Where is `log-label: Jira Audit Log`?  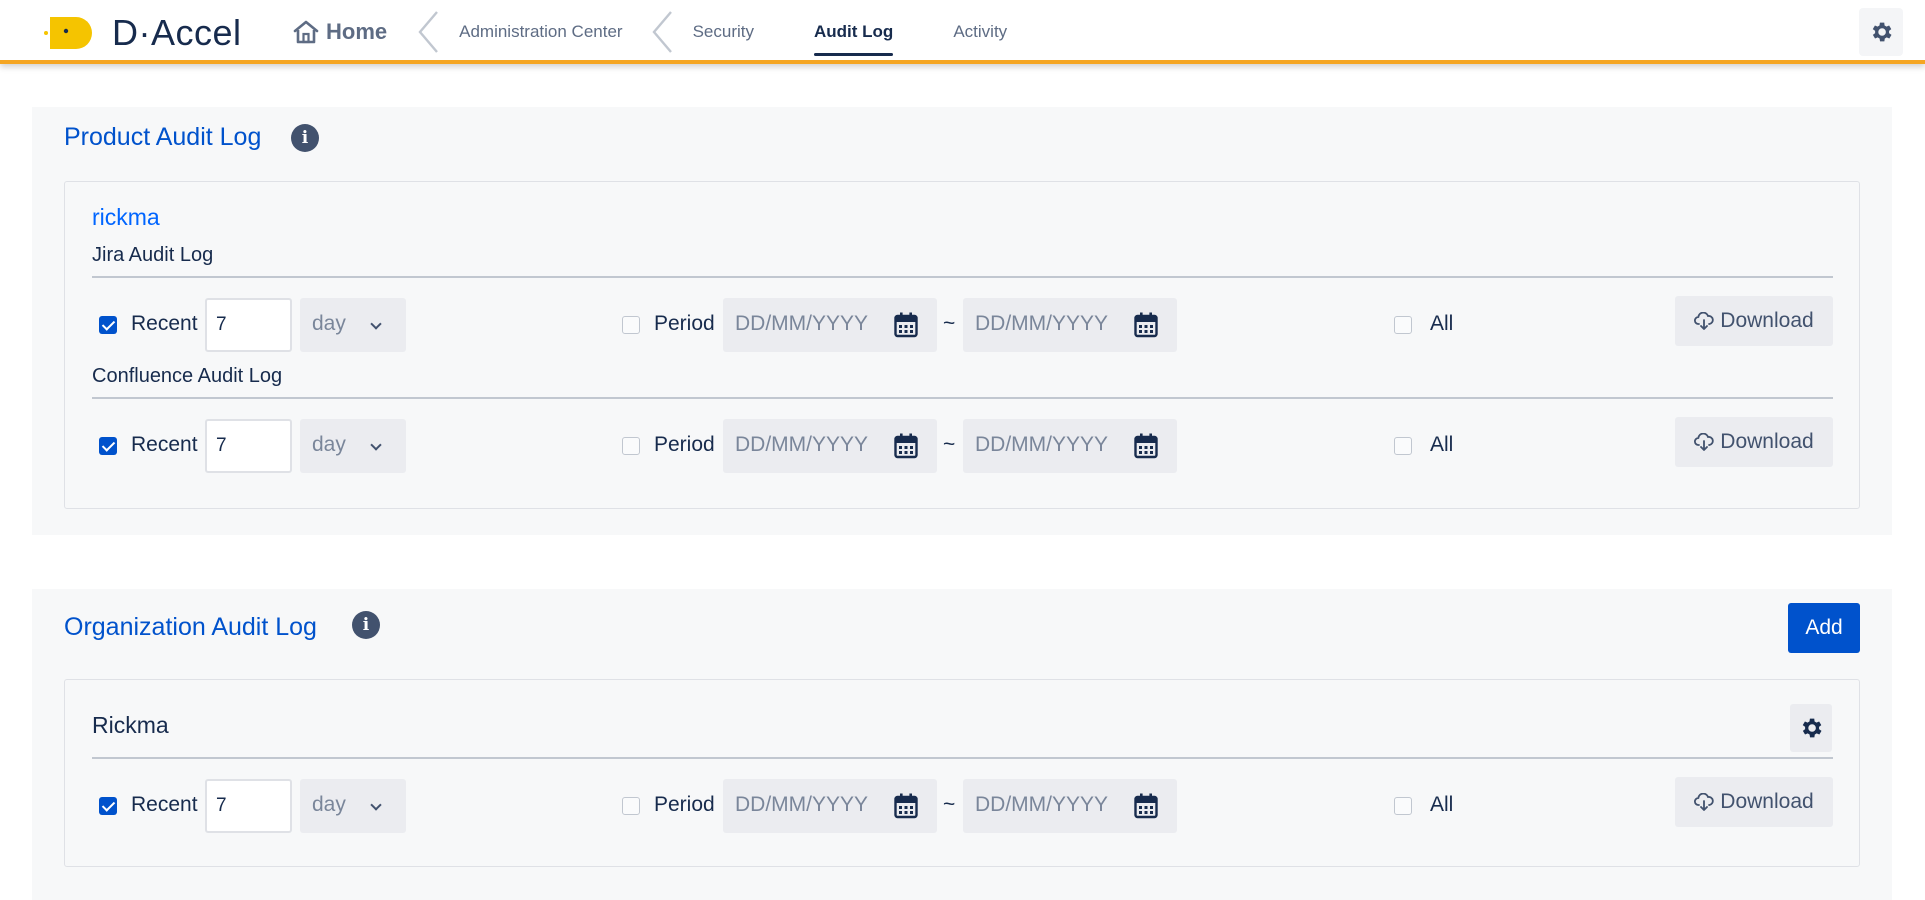
log-label: Jira Audit Log is located at coordinates (153, 255).